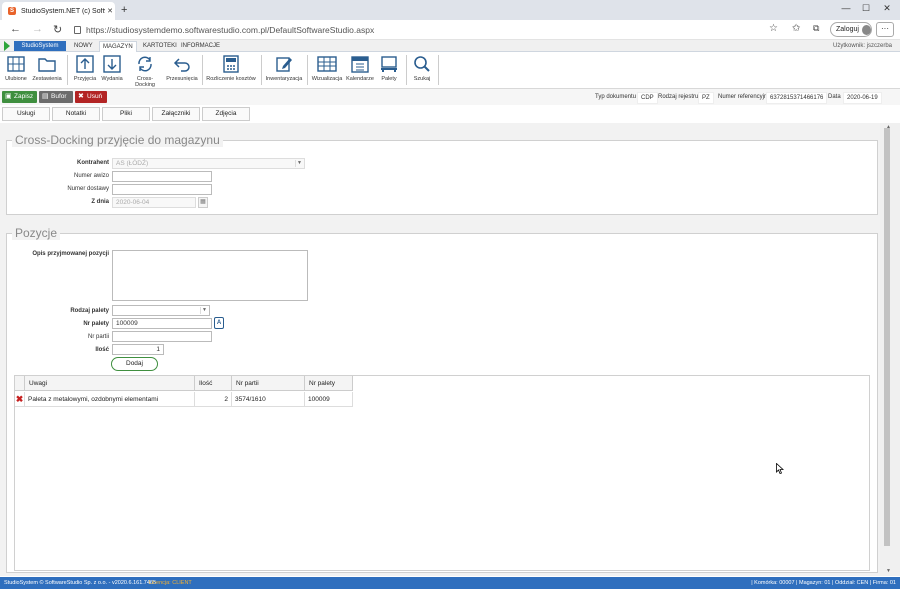  What do you see at coordinates (213, 383) in the screenshot?
I see `col-ilosc: Ilość` at bounding box center [213, 383].